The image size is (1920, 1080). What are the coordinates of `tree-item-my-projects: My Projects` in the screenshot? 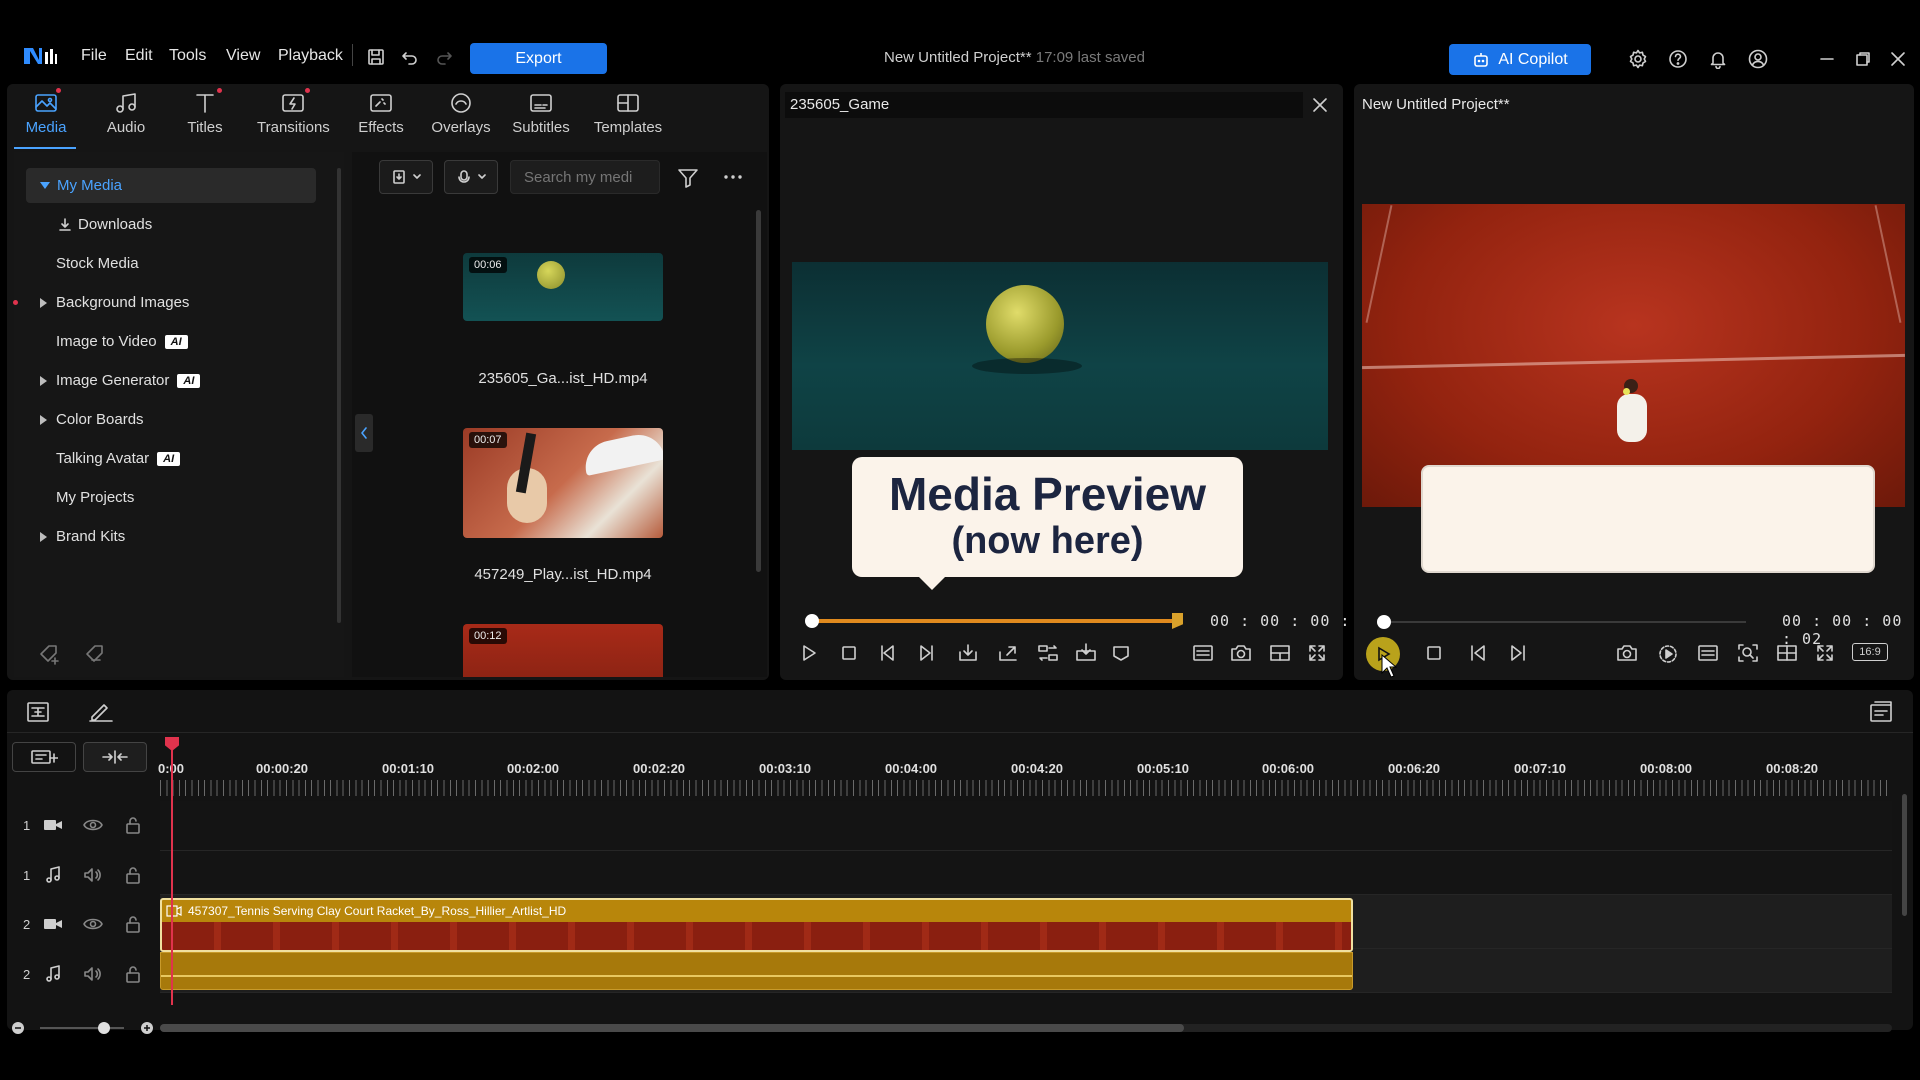 It's located at (95, 497).